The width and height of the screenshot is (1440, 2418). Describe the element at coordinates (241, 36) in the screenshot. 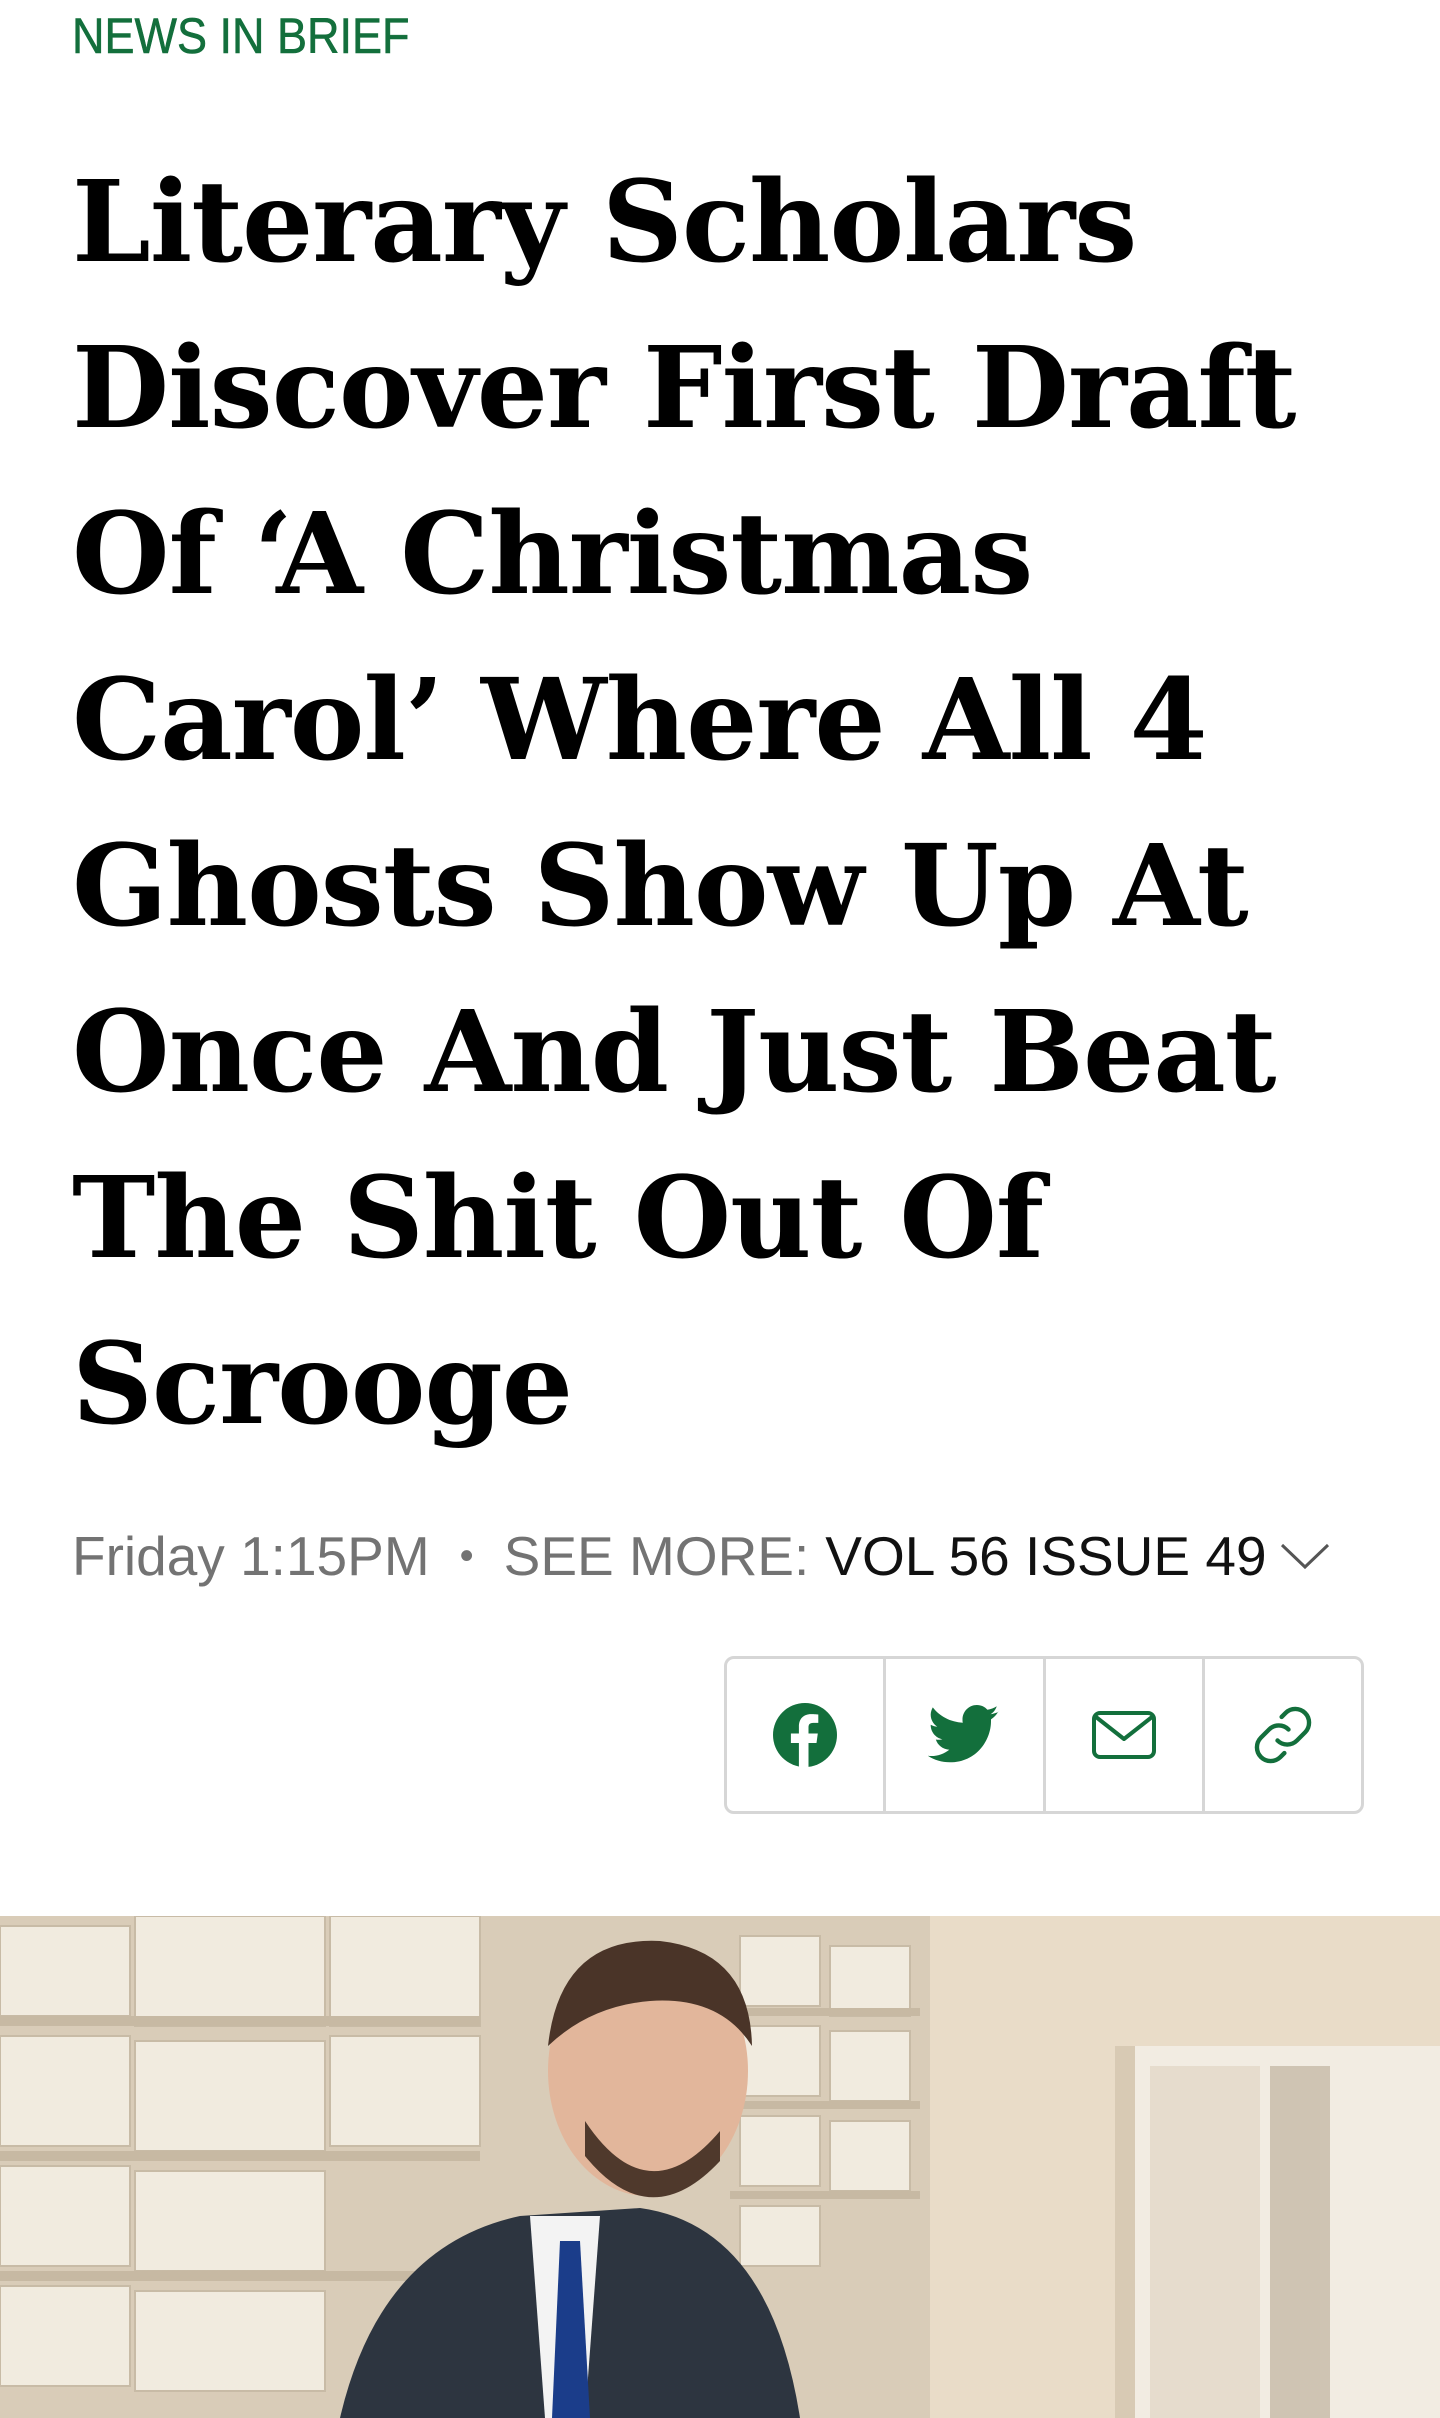

I see `section-label: NEWS IN BRIEF` at that location.